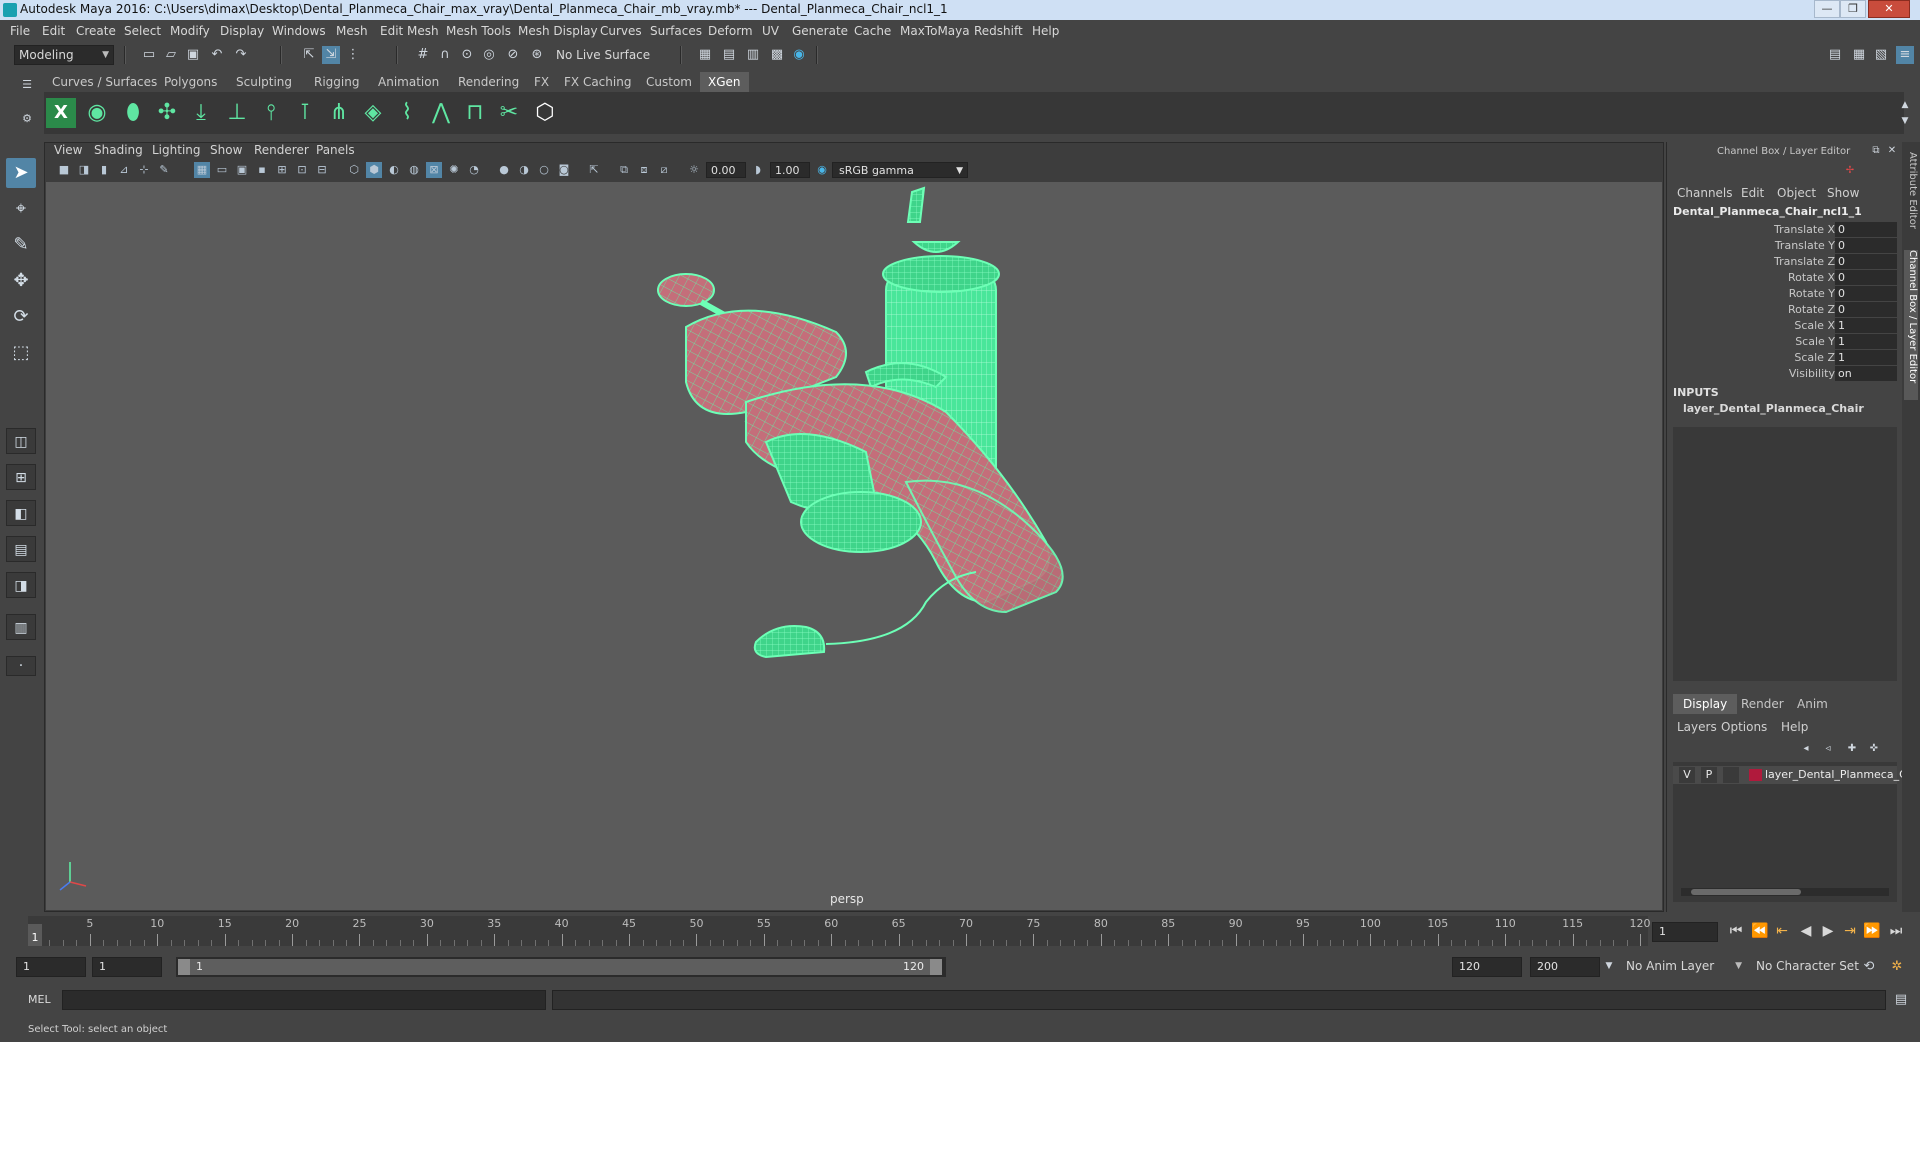 The image size is (1920, 1158). What do you see at coordinates (21, 549) in the screenshot?
I see `persp-graph-layout-icon: ▤` at bounding box center [21, 549].